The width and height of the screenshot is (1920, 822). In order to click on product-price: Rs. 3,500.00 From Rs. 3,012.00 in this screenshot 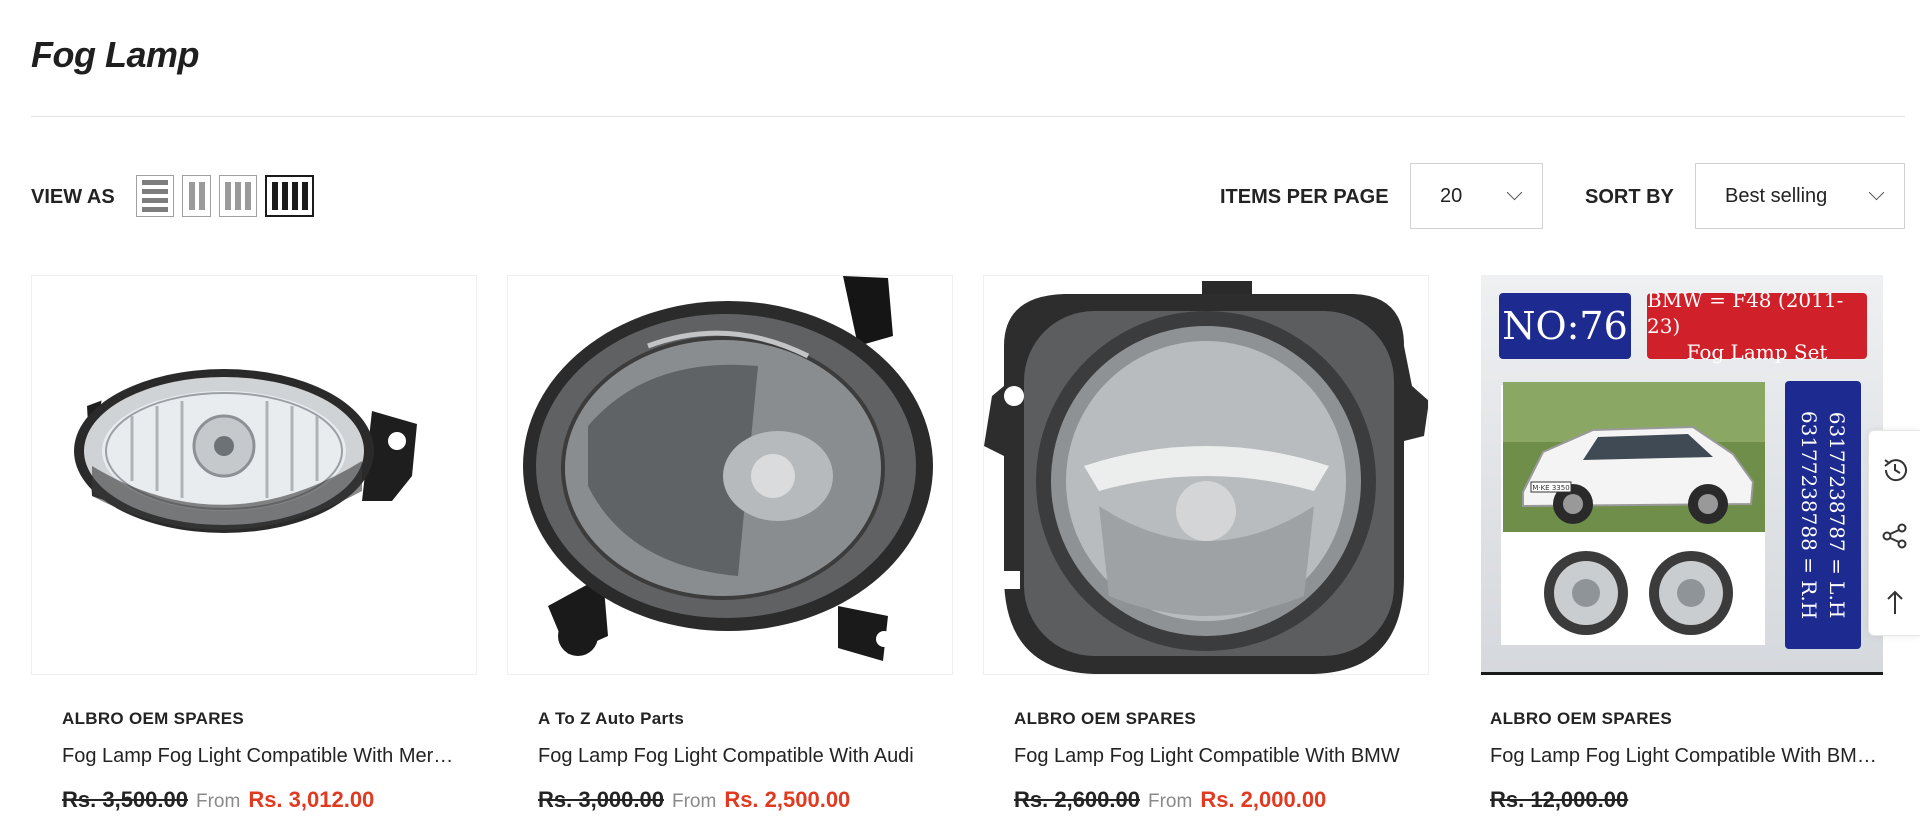, I will do `click(218, 800)`.